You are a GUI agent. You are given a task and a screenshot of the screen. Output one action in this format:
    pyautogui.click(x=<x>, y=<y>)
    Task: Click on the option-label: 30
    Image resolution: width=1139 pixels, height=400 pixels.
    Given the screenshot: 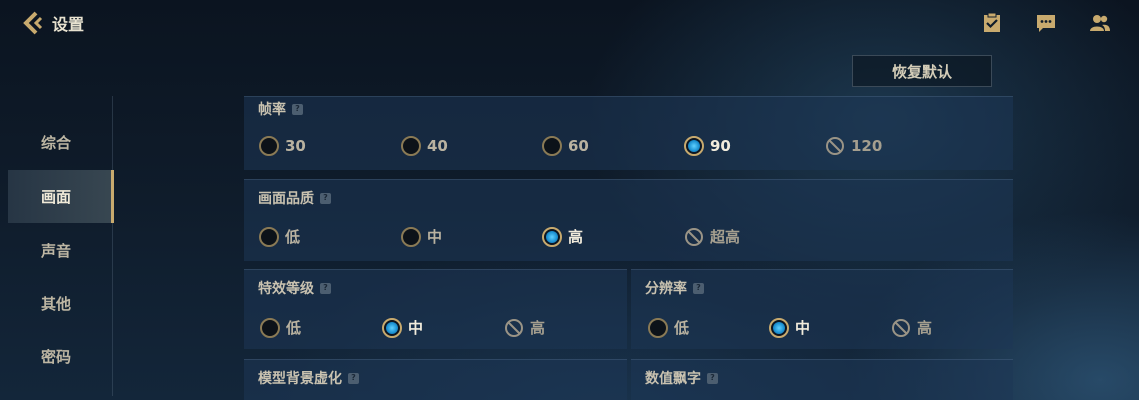 What is the action you would take?
    pyautogui.click(x=295, y=146)
    